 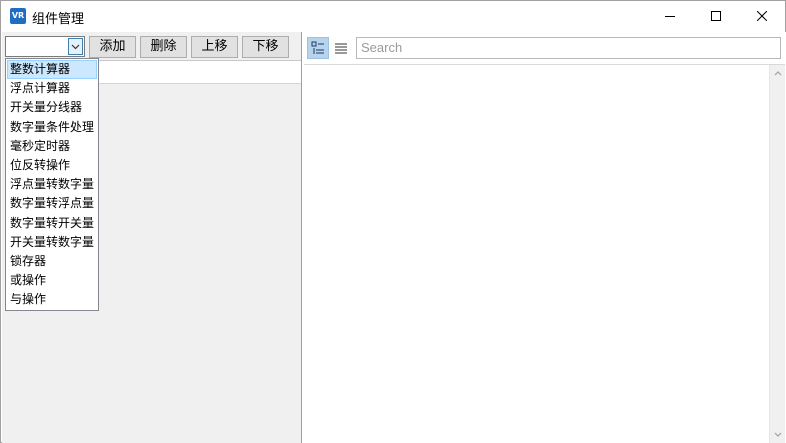 What do you see at coordinates (52, 146) in the screenshot?
I see `dropdown-item: 毫秒定时器` at bounding box center [52, 146].